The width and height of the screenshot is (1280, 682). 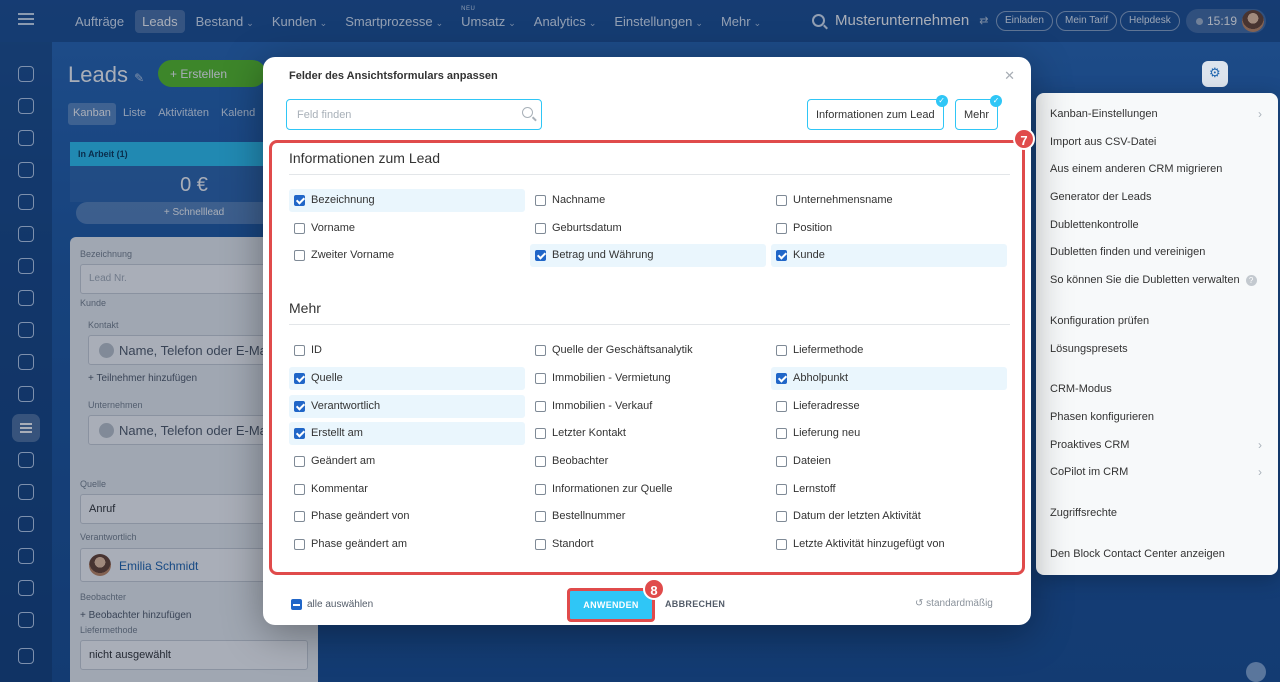 I want to click on section-toggle-lead-info: Informationen zum Lead ✓, so click(x=877, y=112).